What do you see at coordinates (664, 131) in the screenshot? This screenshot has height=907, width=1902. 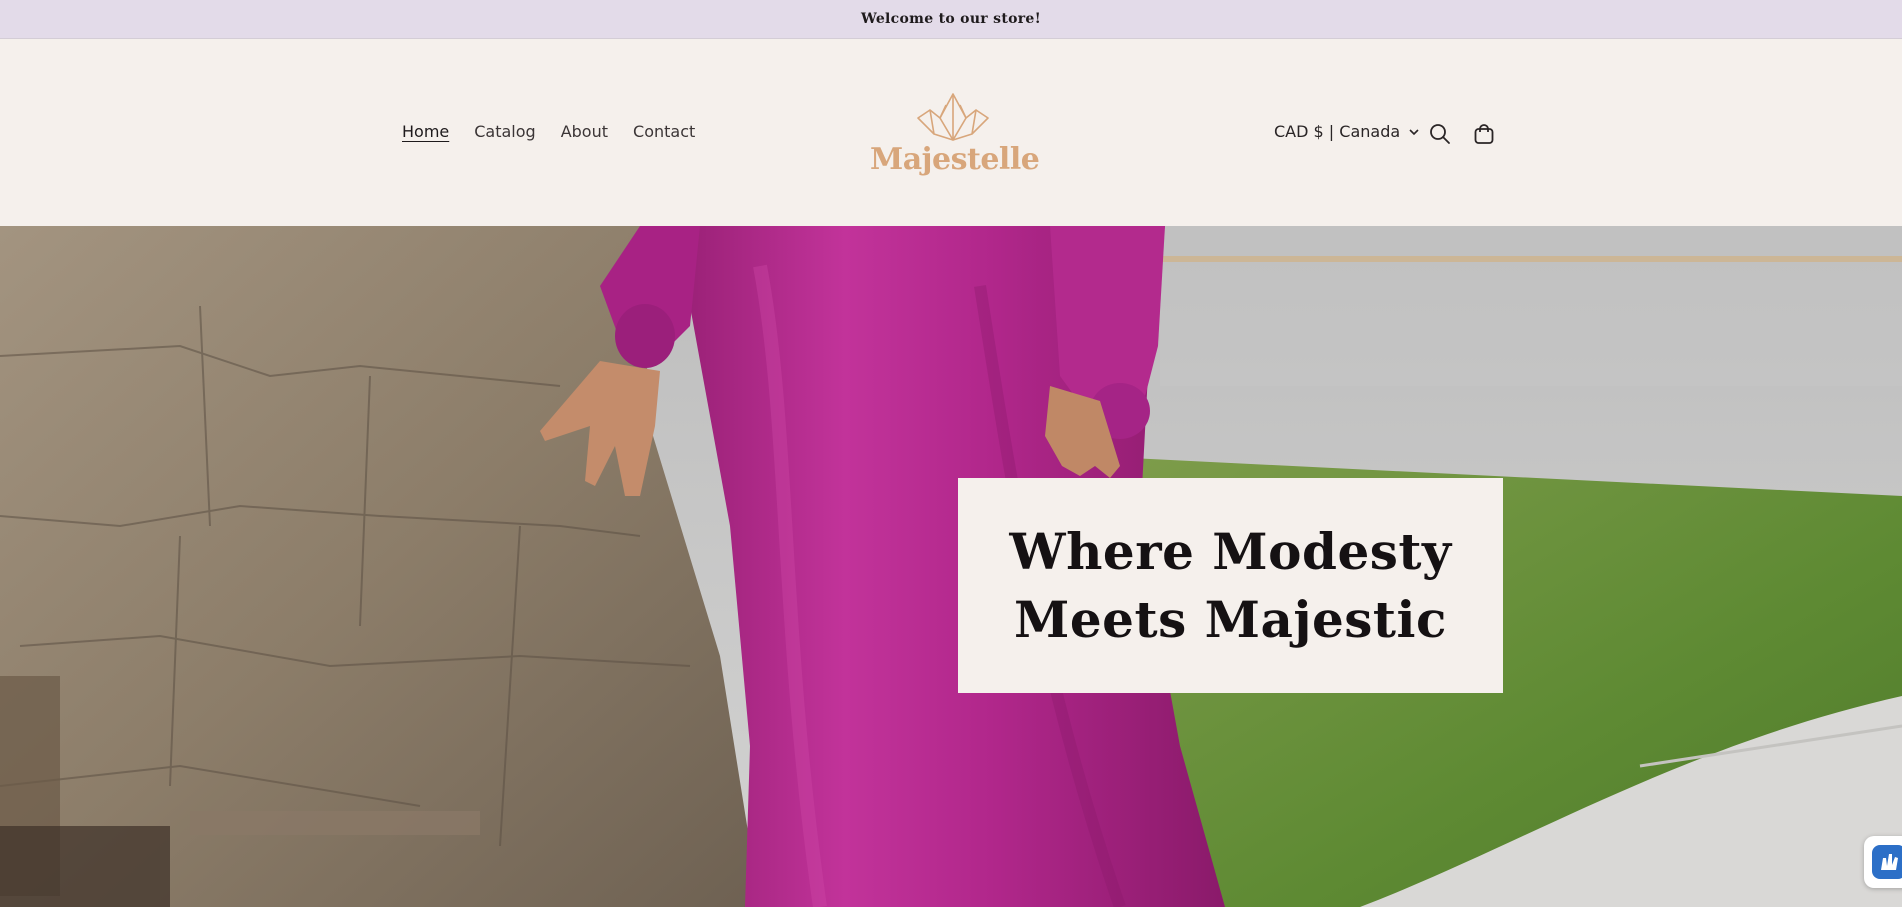 I see `nav-item-contact: Contact` at bounding box center [664, 131].